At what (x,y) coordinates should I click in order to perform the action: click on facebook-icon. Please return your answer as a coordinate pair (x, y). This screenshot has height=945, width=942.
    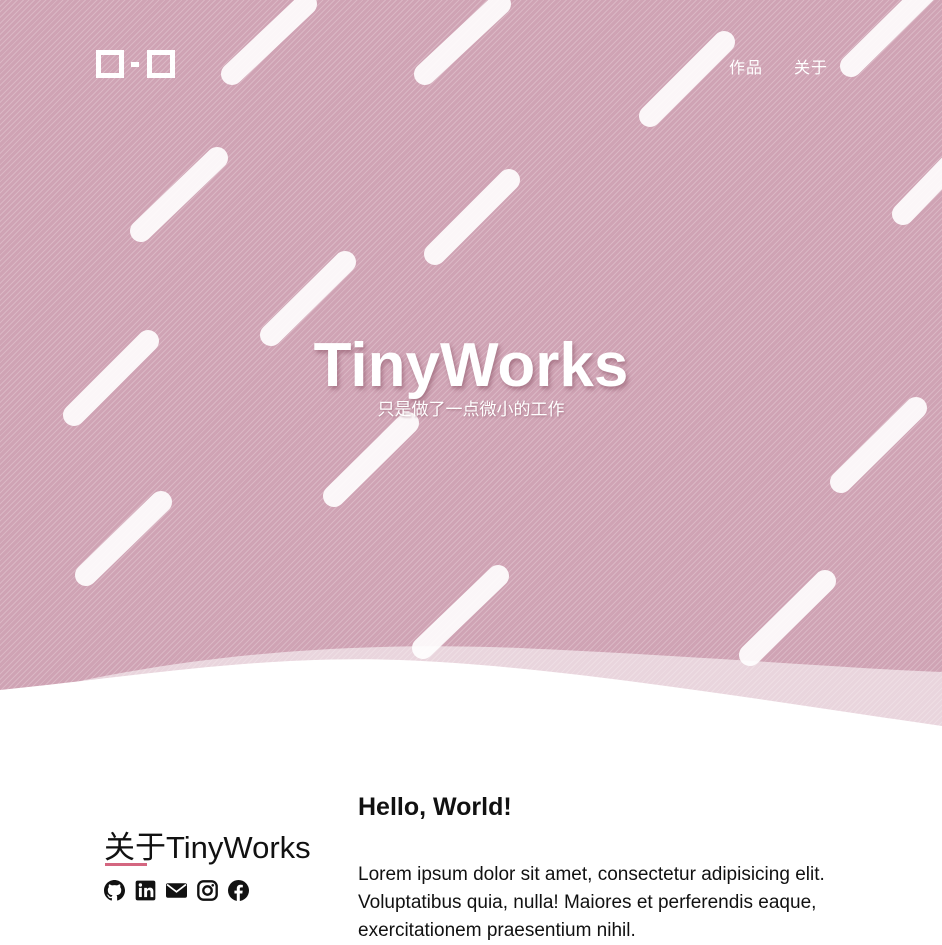
    Looking at the image, I should click on (238, 890).